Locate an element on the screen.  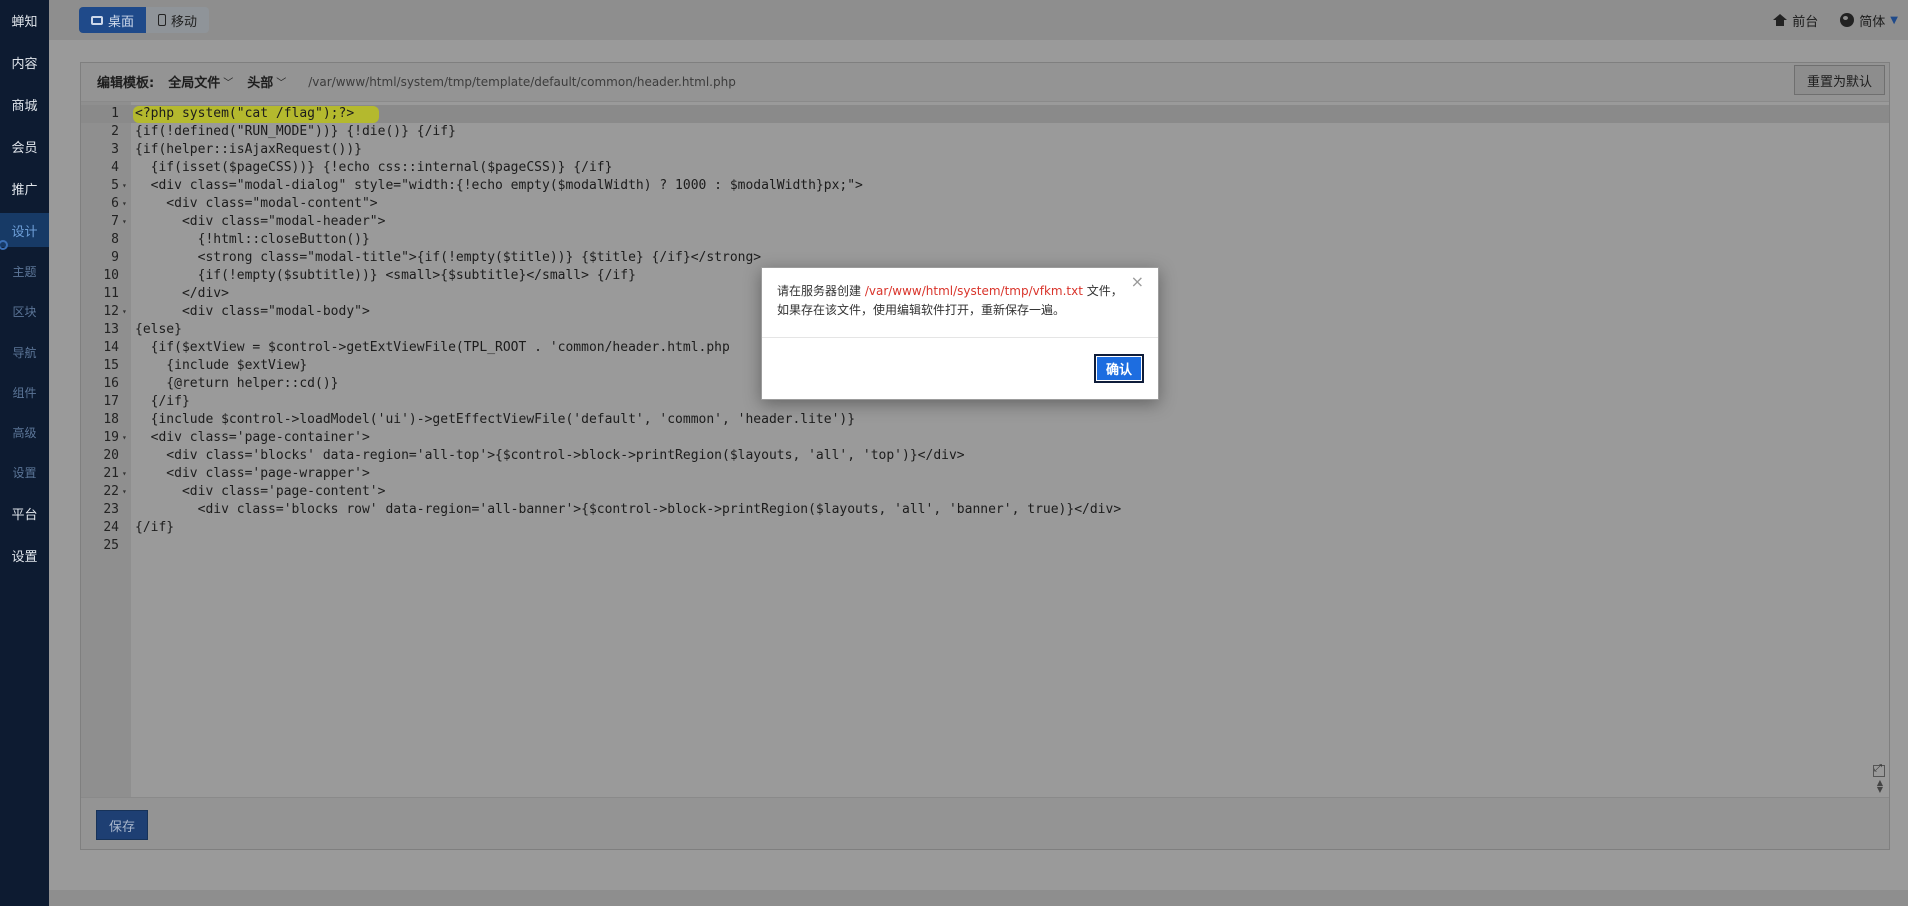
globe-icon is located at coordinates (1847, 20).